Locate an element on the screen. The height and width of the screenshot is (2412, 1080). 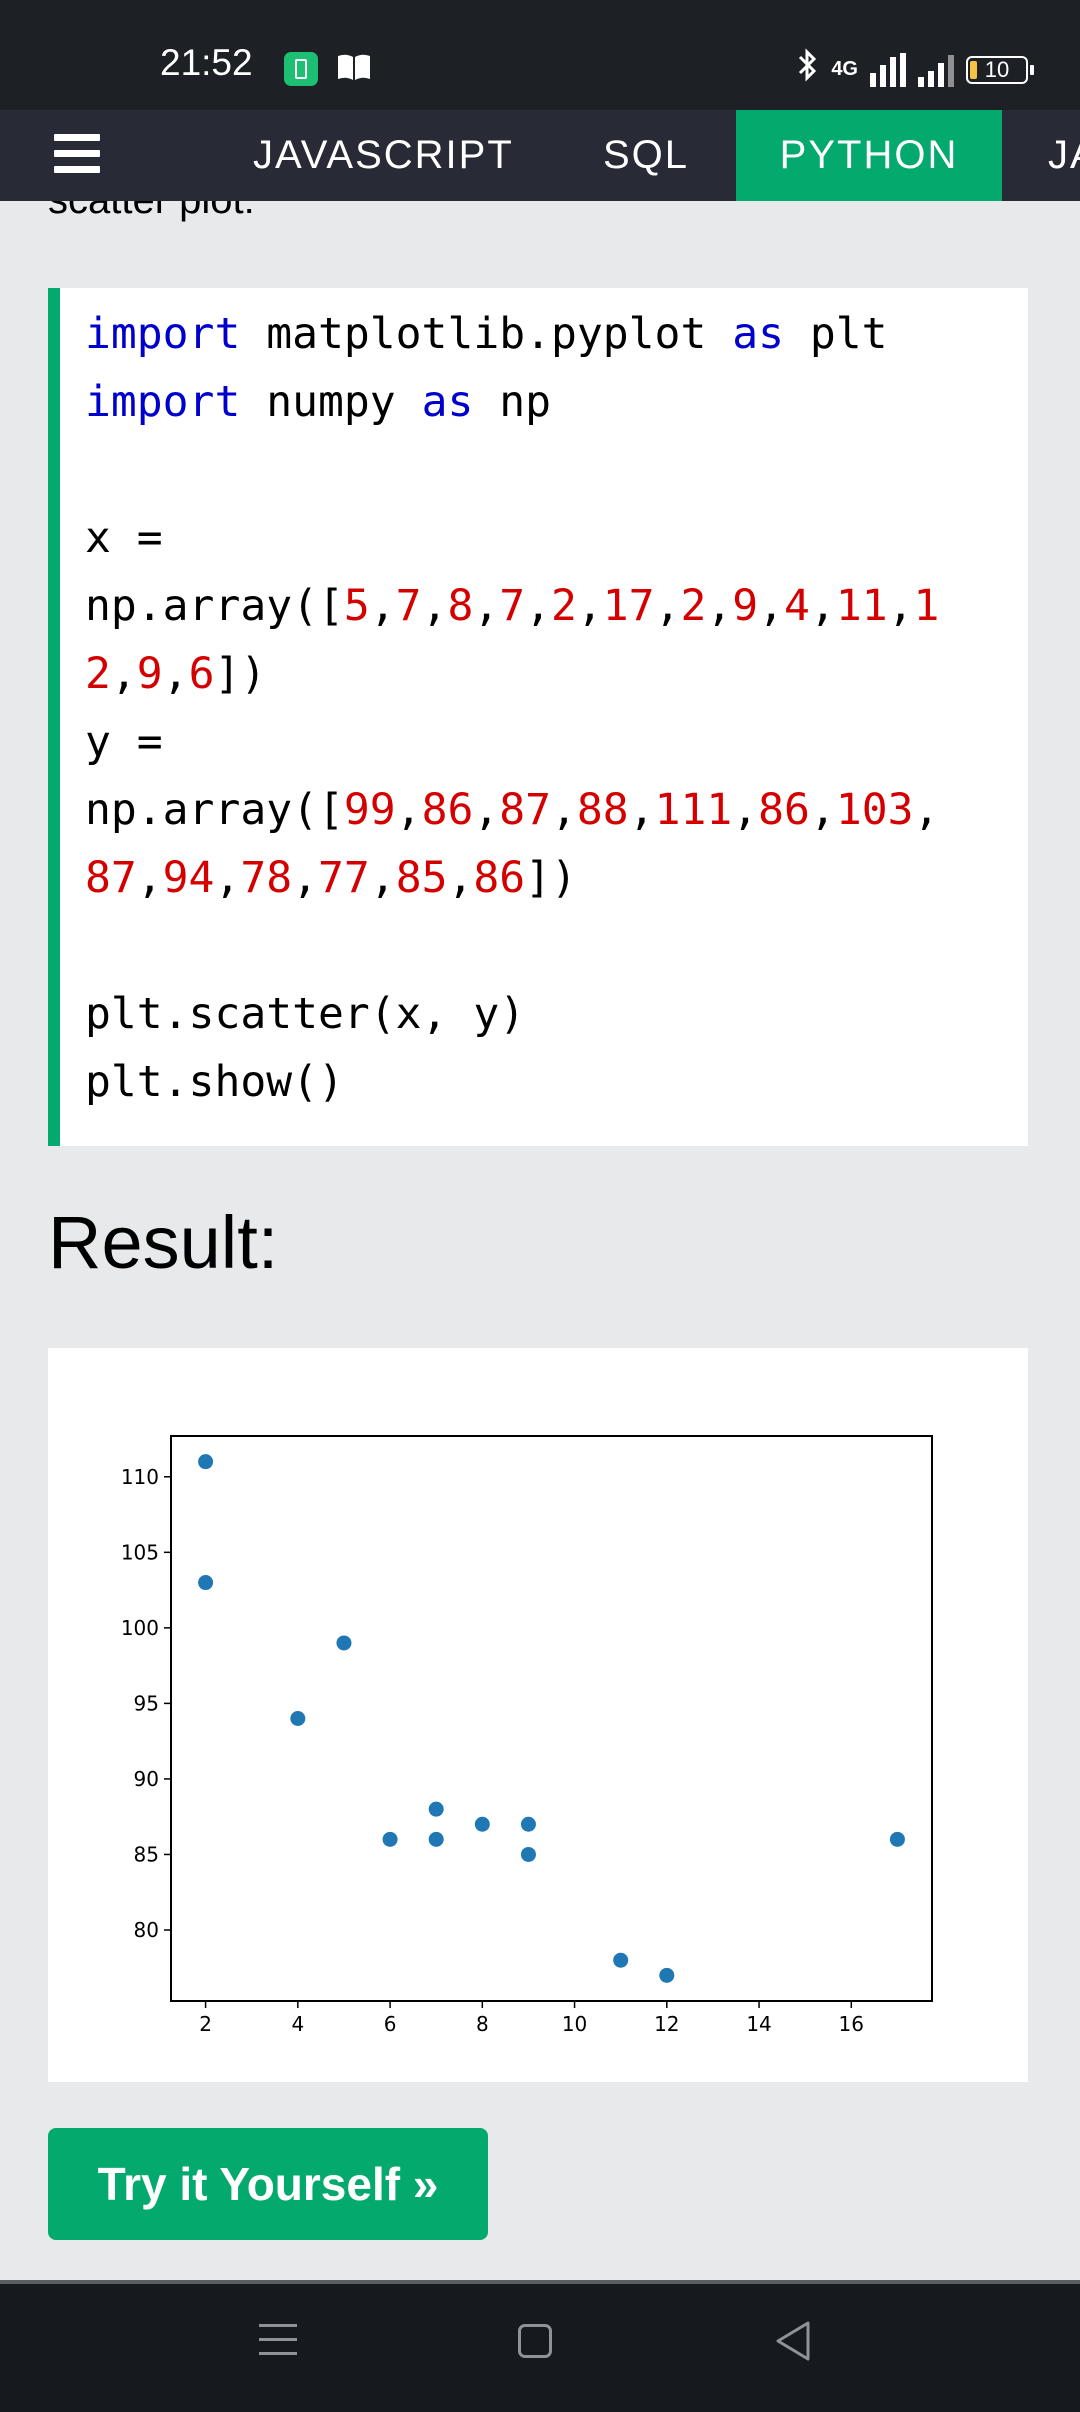
tab-python: PYTHON is located at coordinates (869, 155).